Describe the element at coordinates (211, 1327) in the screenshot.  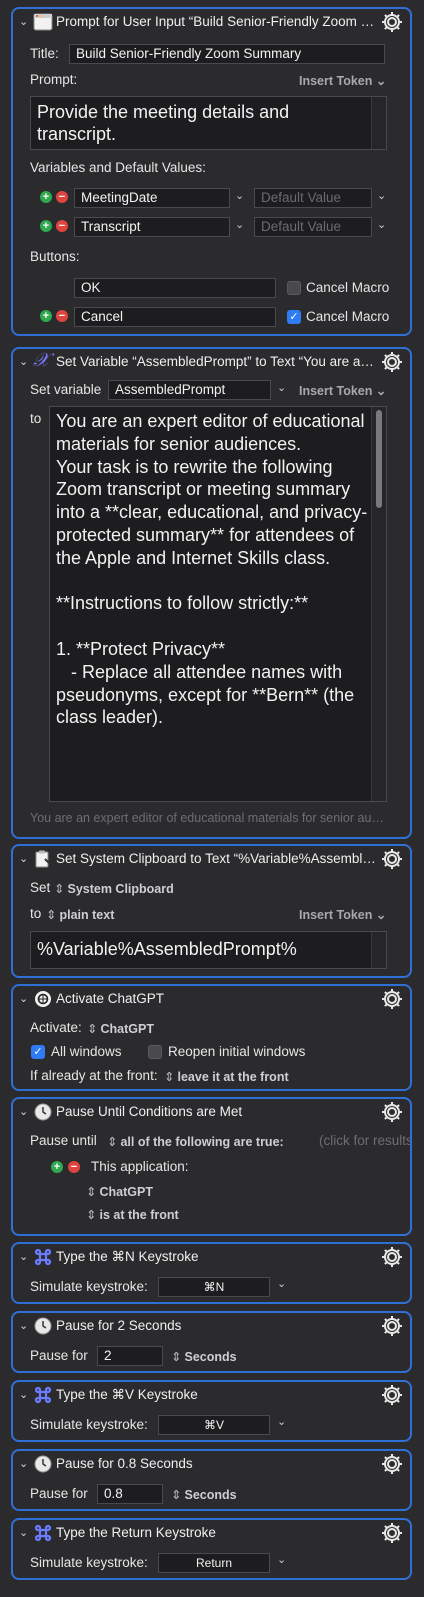
I see `action-header: ⌄ Pause for 2 Seconds` at that location.